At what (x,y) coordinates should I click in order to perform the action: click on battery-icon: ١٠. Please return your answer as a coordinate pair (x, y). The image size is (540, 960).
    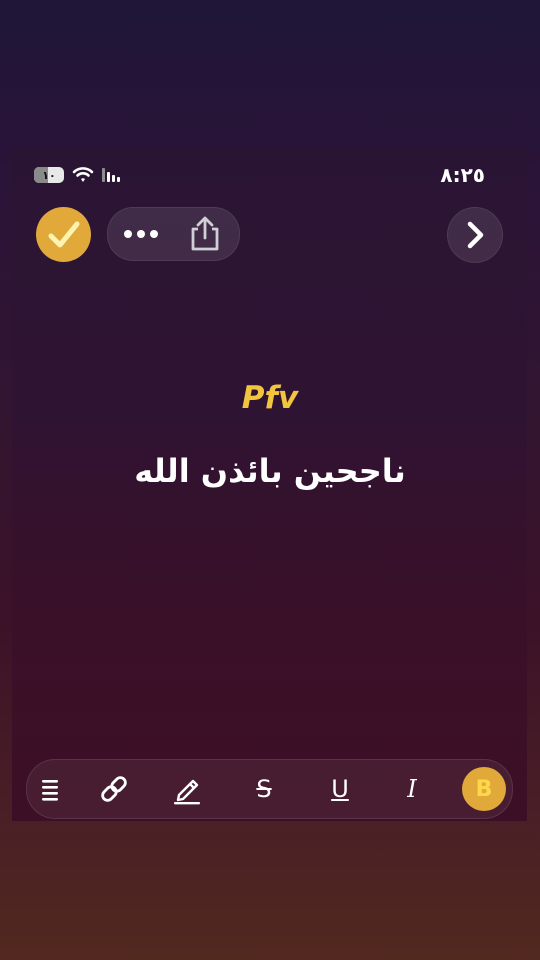
    Looking at the image, I should click on (49, 175).